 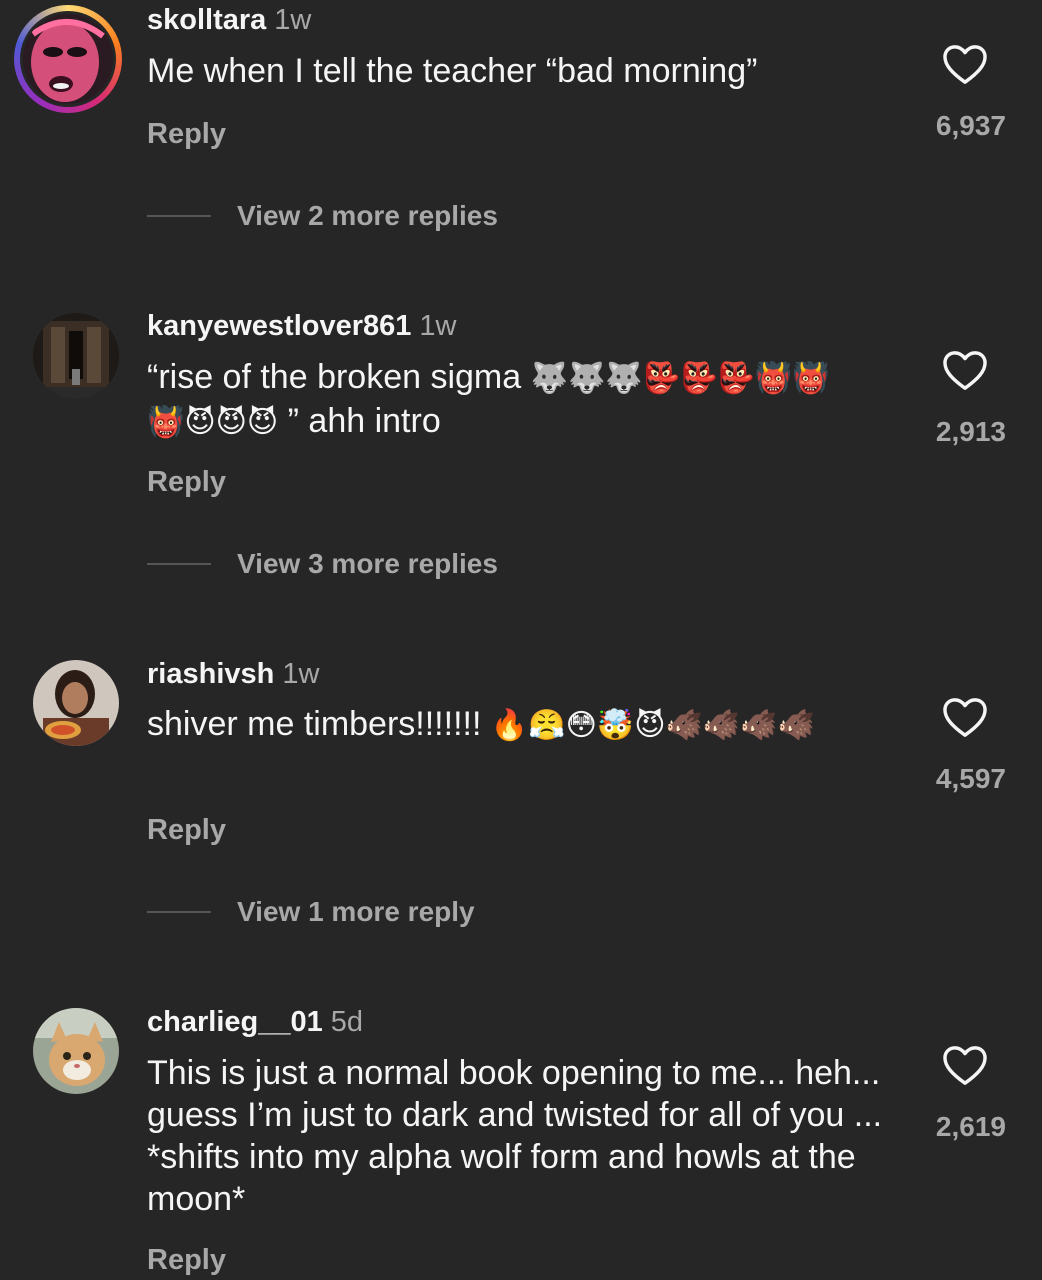 I want to click on comment-header: riashivsh 1w, so click(x=233, y=674).